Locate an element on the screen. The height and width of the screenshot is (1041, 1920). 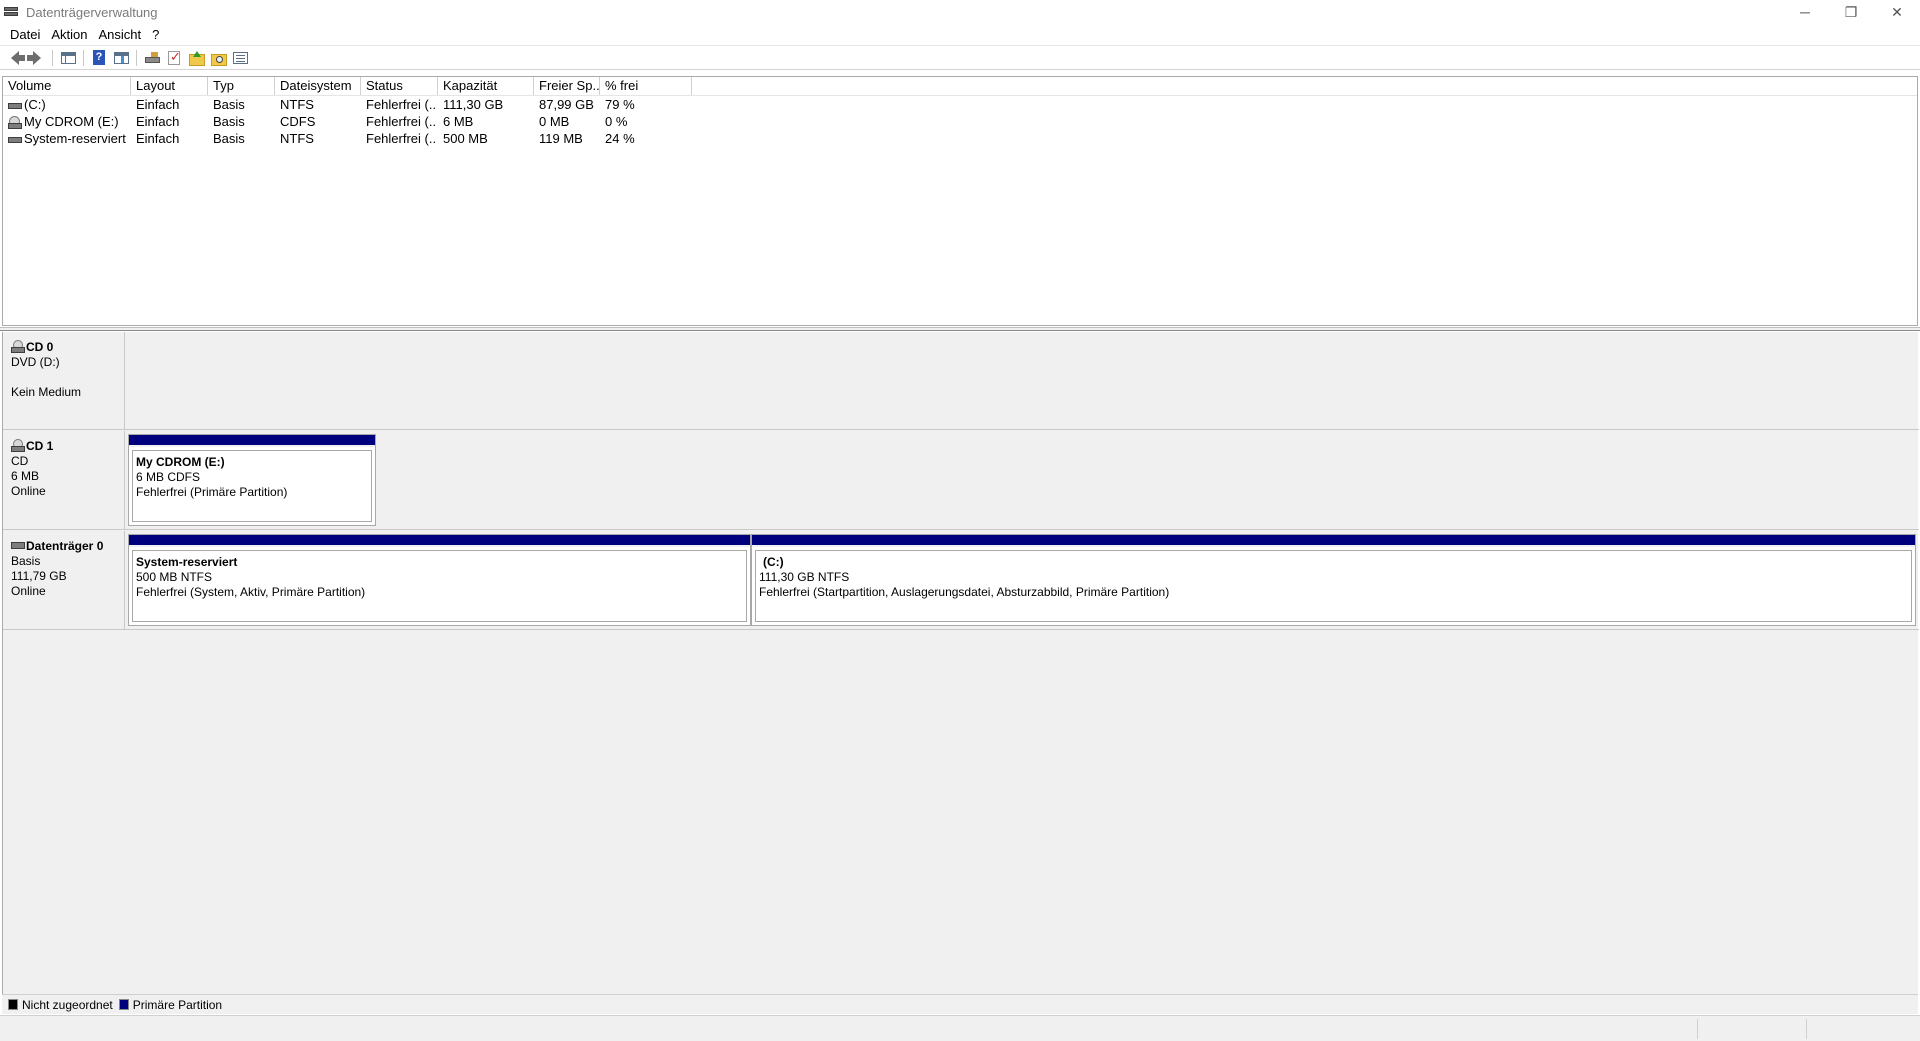
legend-item-unallocated: Nicht zugeordnet is located at coordinates (60, 1005).